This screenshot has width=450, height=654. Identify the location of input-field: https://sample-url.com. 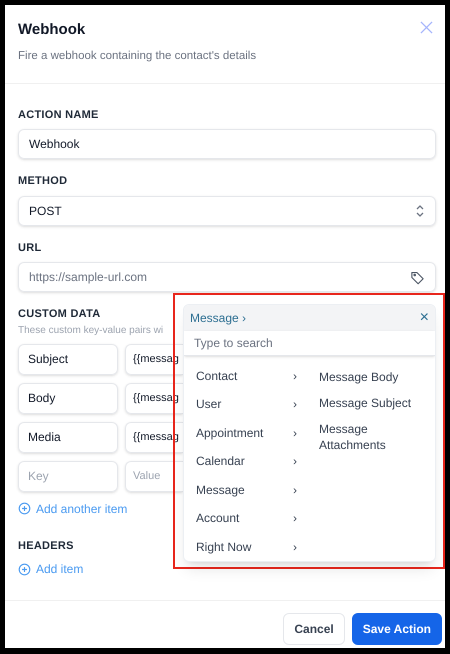
(227, 277).